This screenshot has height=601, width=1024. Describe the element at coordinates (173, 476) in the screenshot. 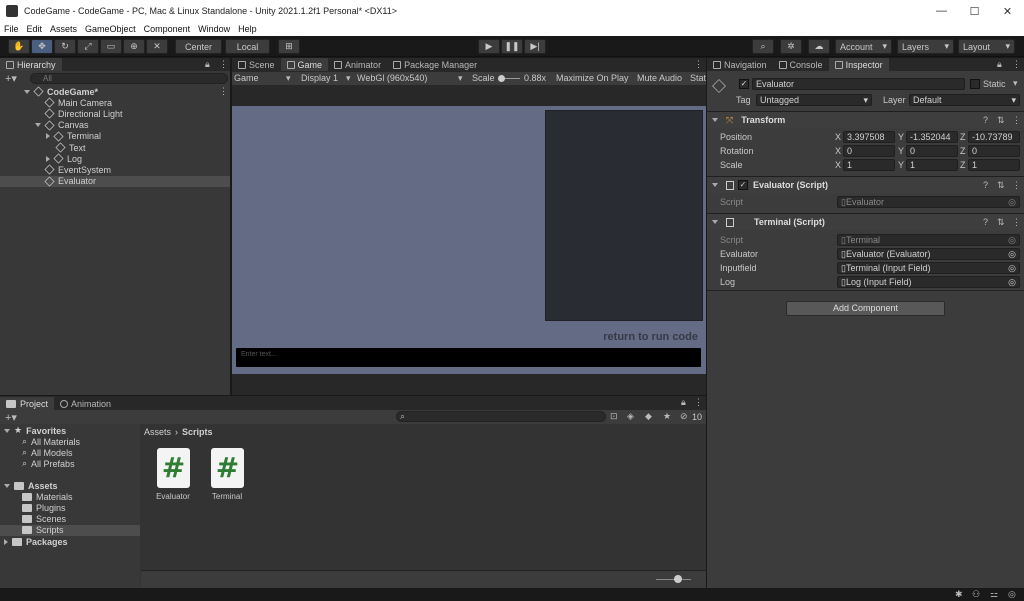

I see `script-file-tile: # Evaluator` at that location.